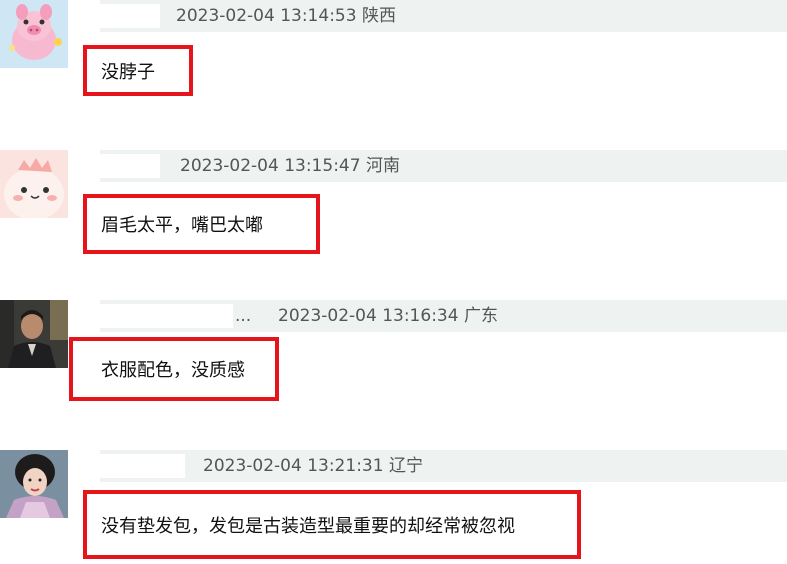 The image size is (787, 564). I want to click on comment-meta-bar: ... 2023-02-04 13:16:34 广东, so click(443, 316).